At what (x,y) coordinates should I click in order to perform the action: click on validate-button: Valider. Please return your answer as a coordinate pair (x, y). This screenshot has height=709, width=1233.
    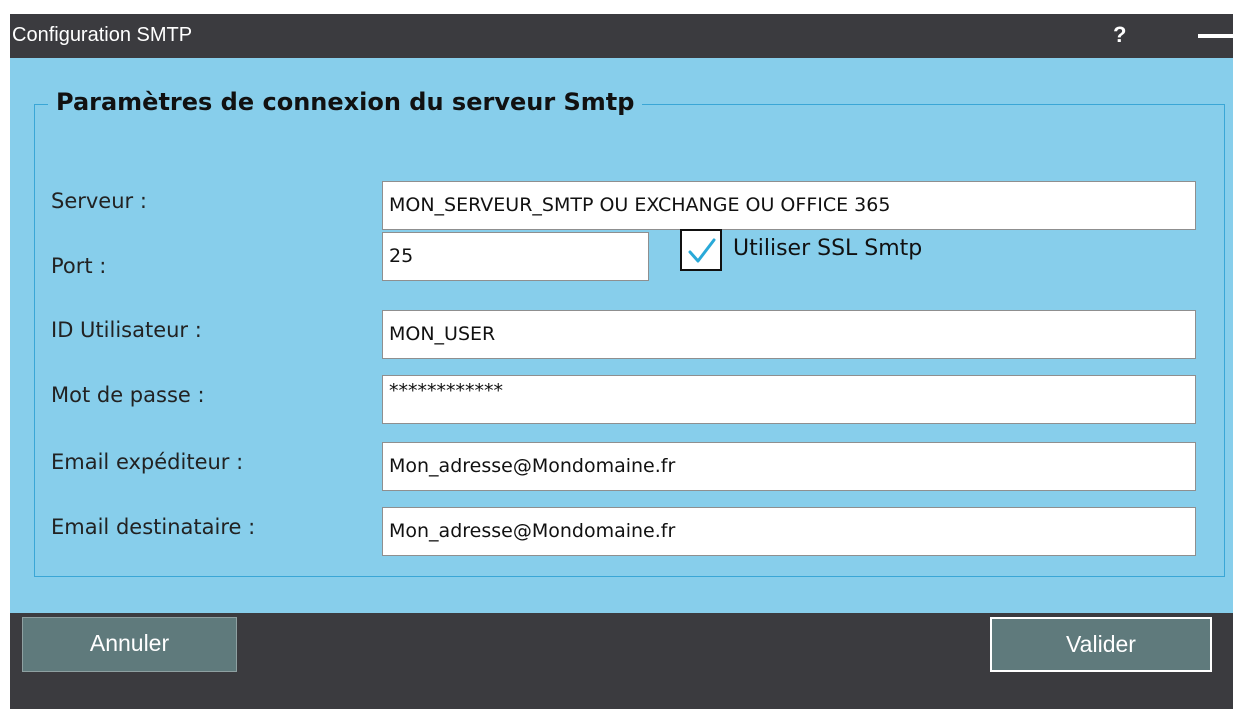
    Looking at the image, I should click on (1101, 644).